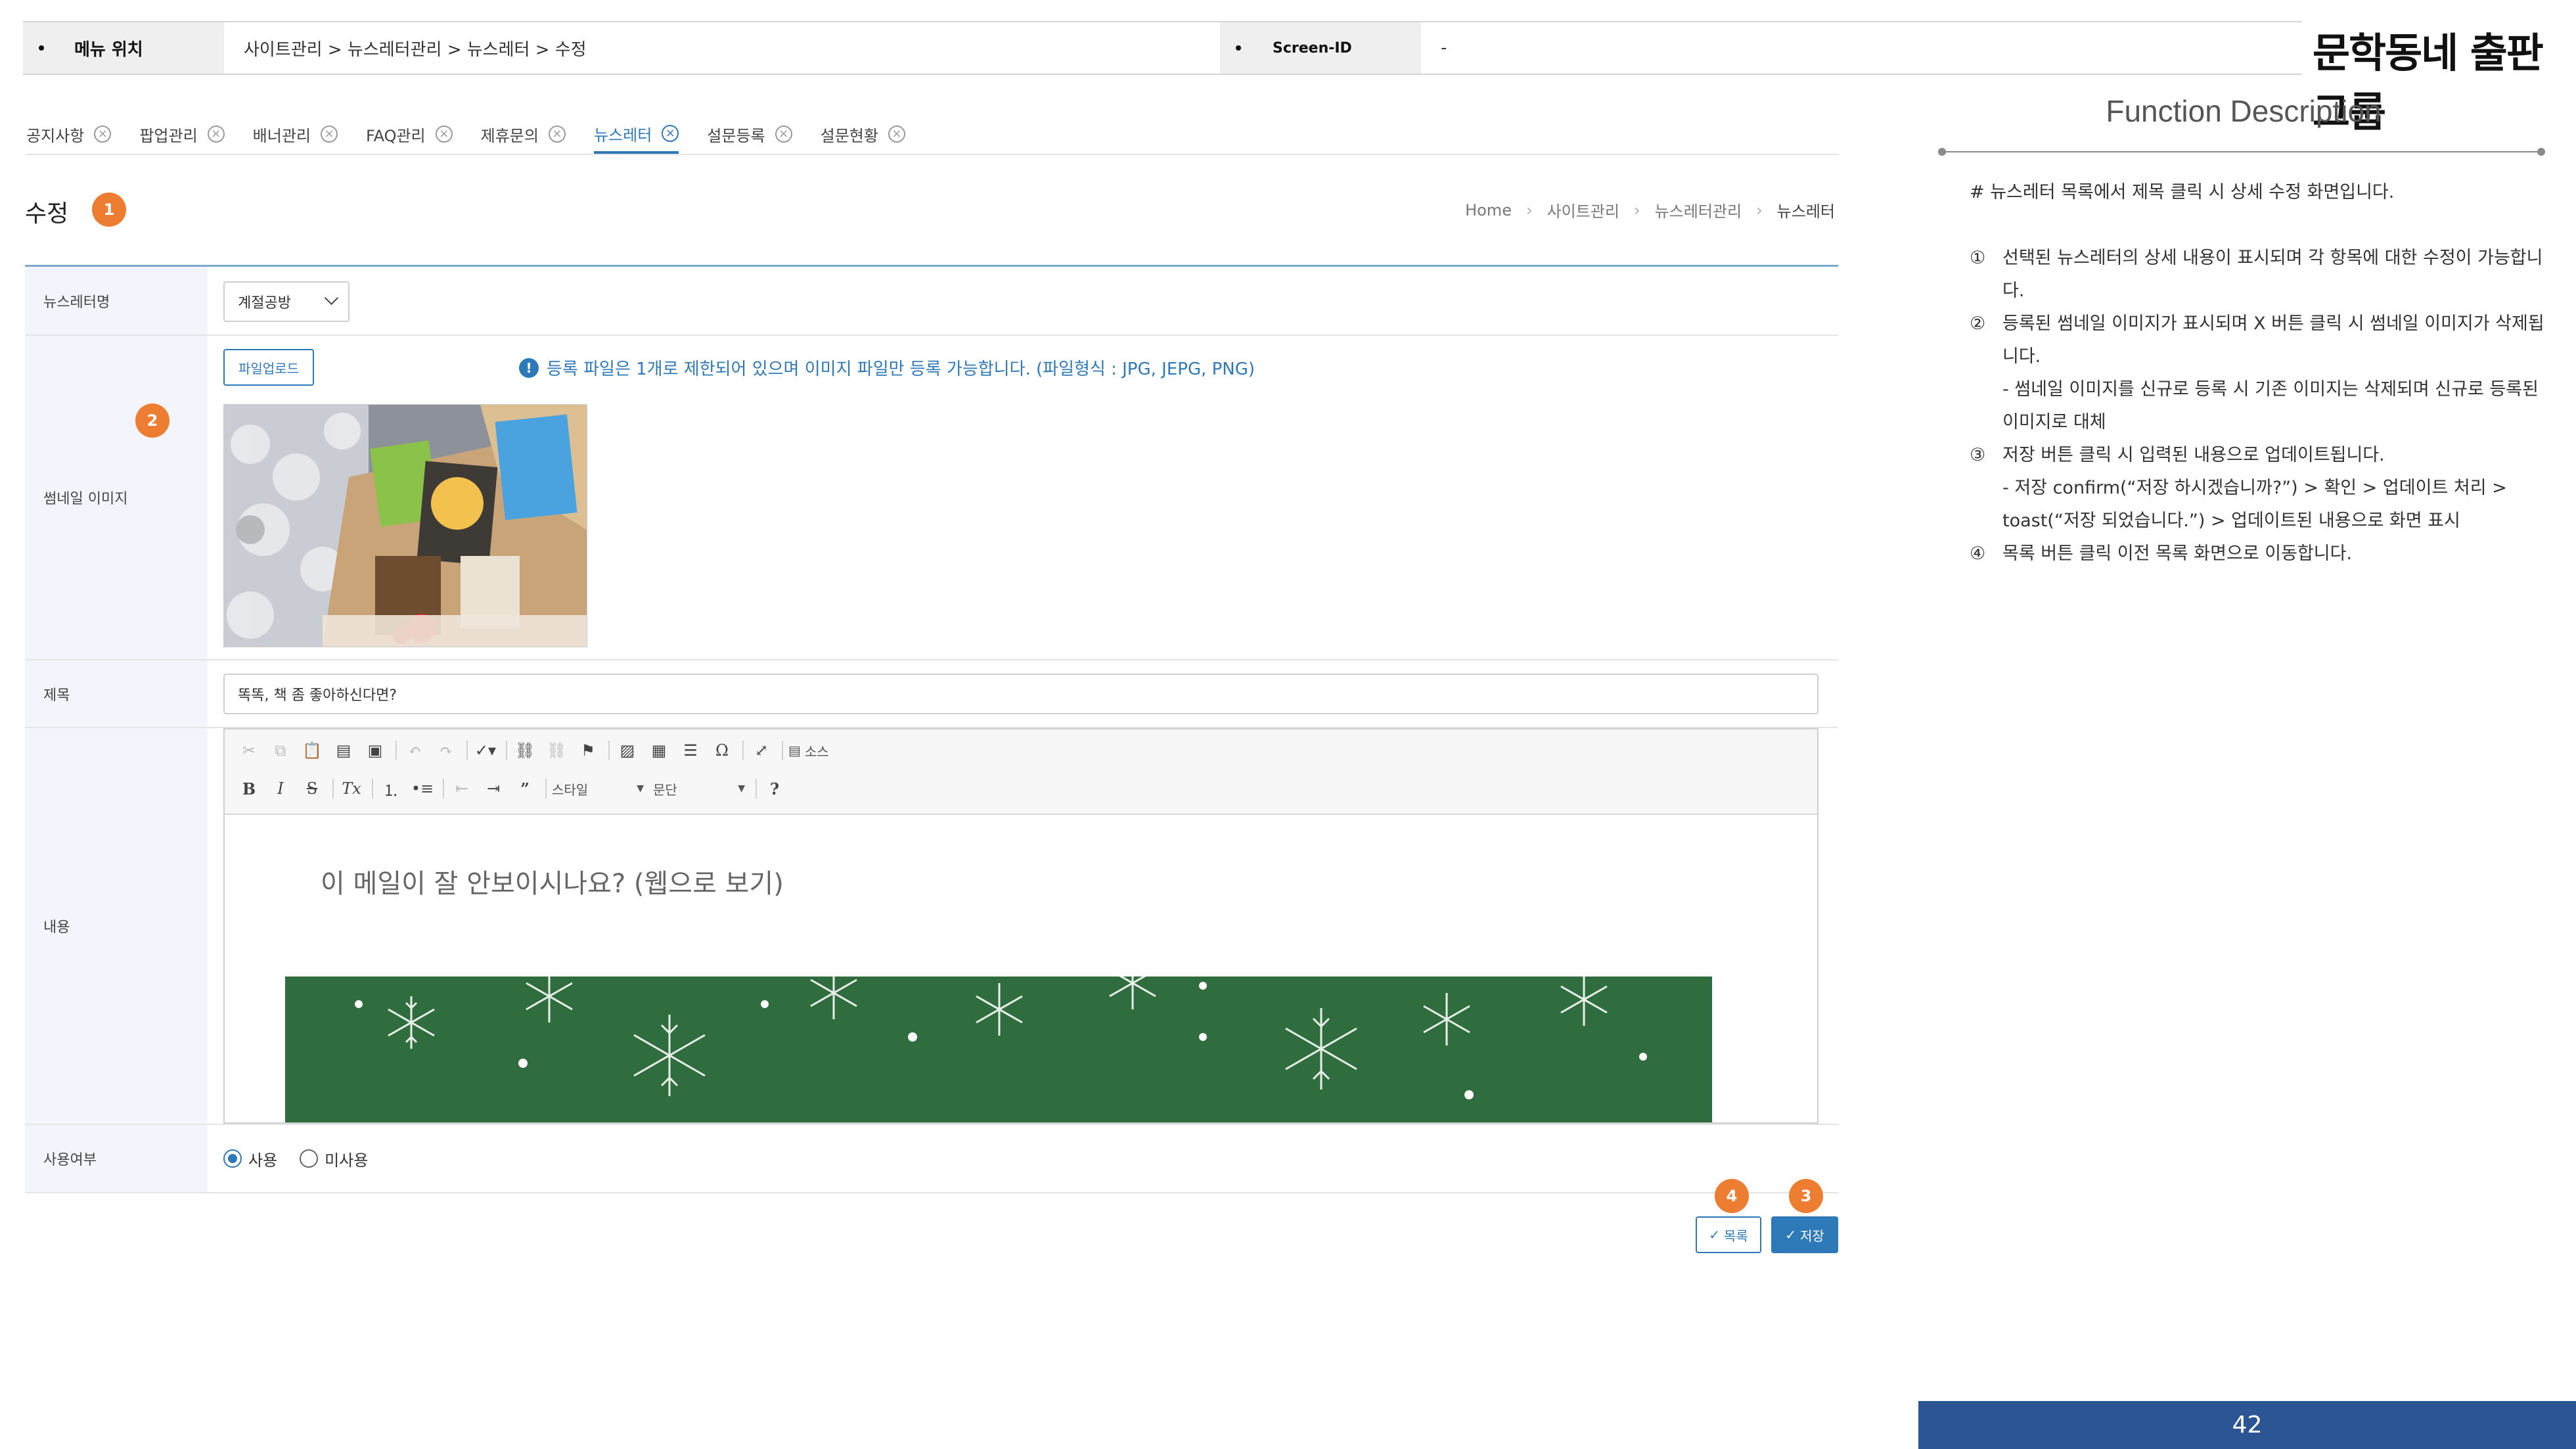 The height and width of the screenshot is (1449, 2576). I want to click on list-button: ✓ 목록, so click(1728, 1234).